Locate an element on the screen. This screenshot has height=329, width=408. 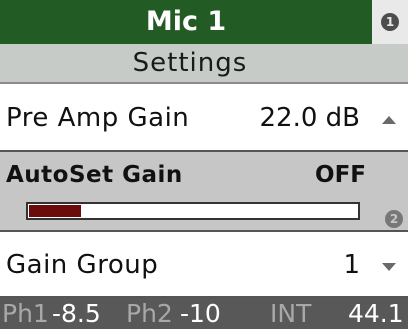
phantom2-value: -10 is located at coordinates (200, 313).